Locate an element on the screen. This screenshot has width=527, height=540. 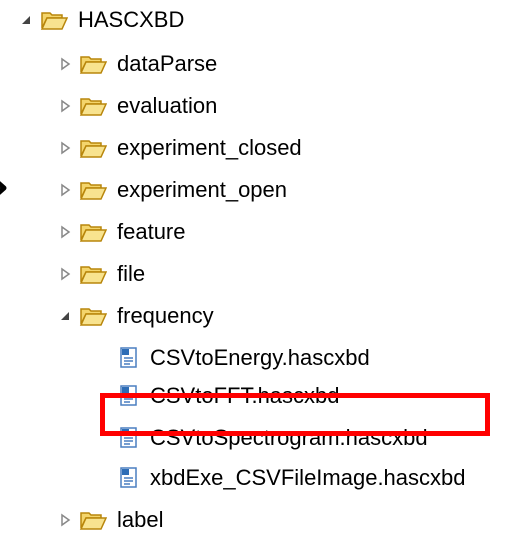
tree-item-folder: label is located at coordinates (110, 520).